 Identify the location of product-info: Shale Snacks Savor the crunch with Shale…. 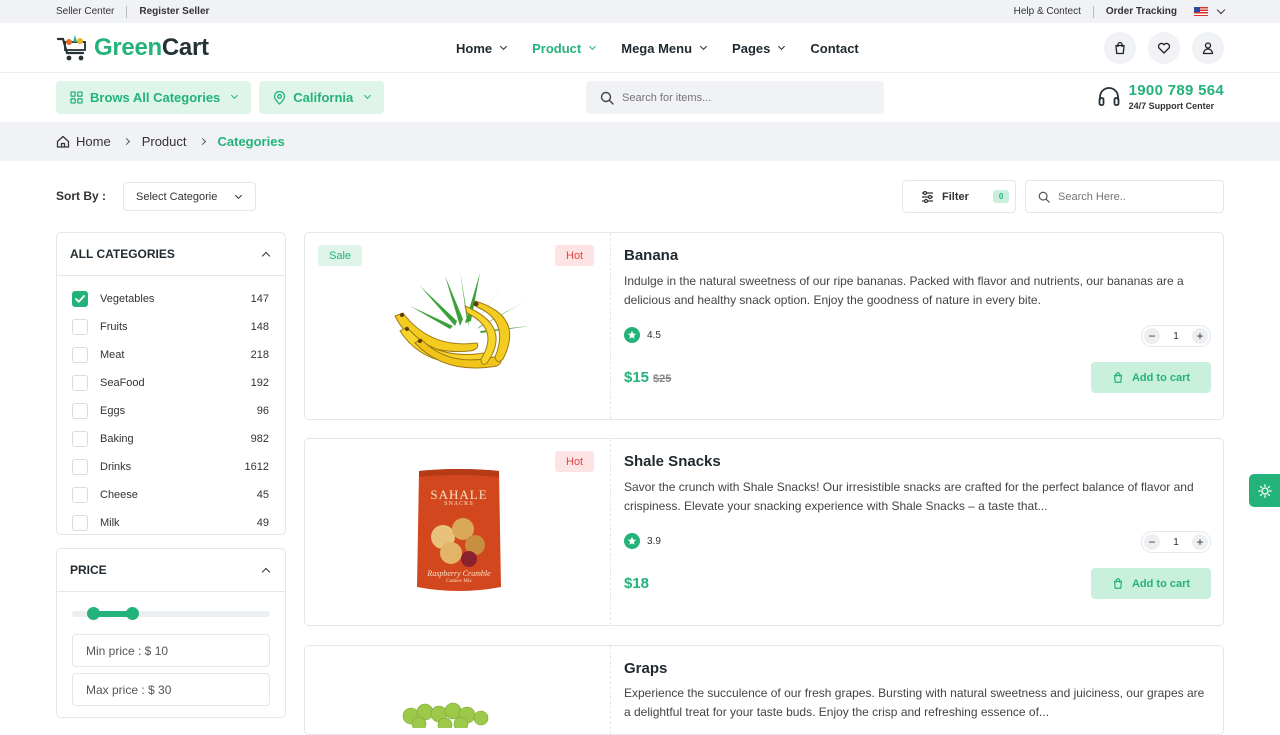
(917, 484).